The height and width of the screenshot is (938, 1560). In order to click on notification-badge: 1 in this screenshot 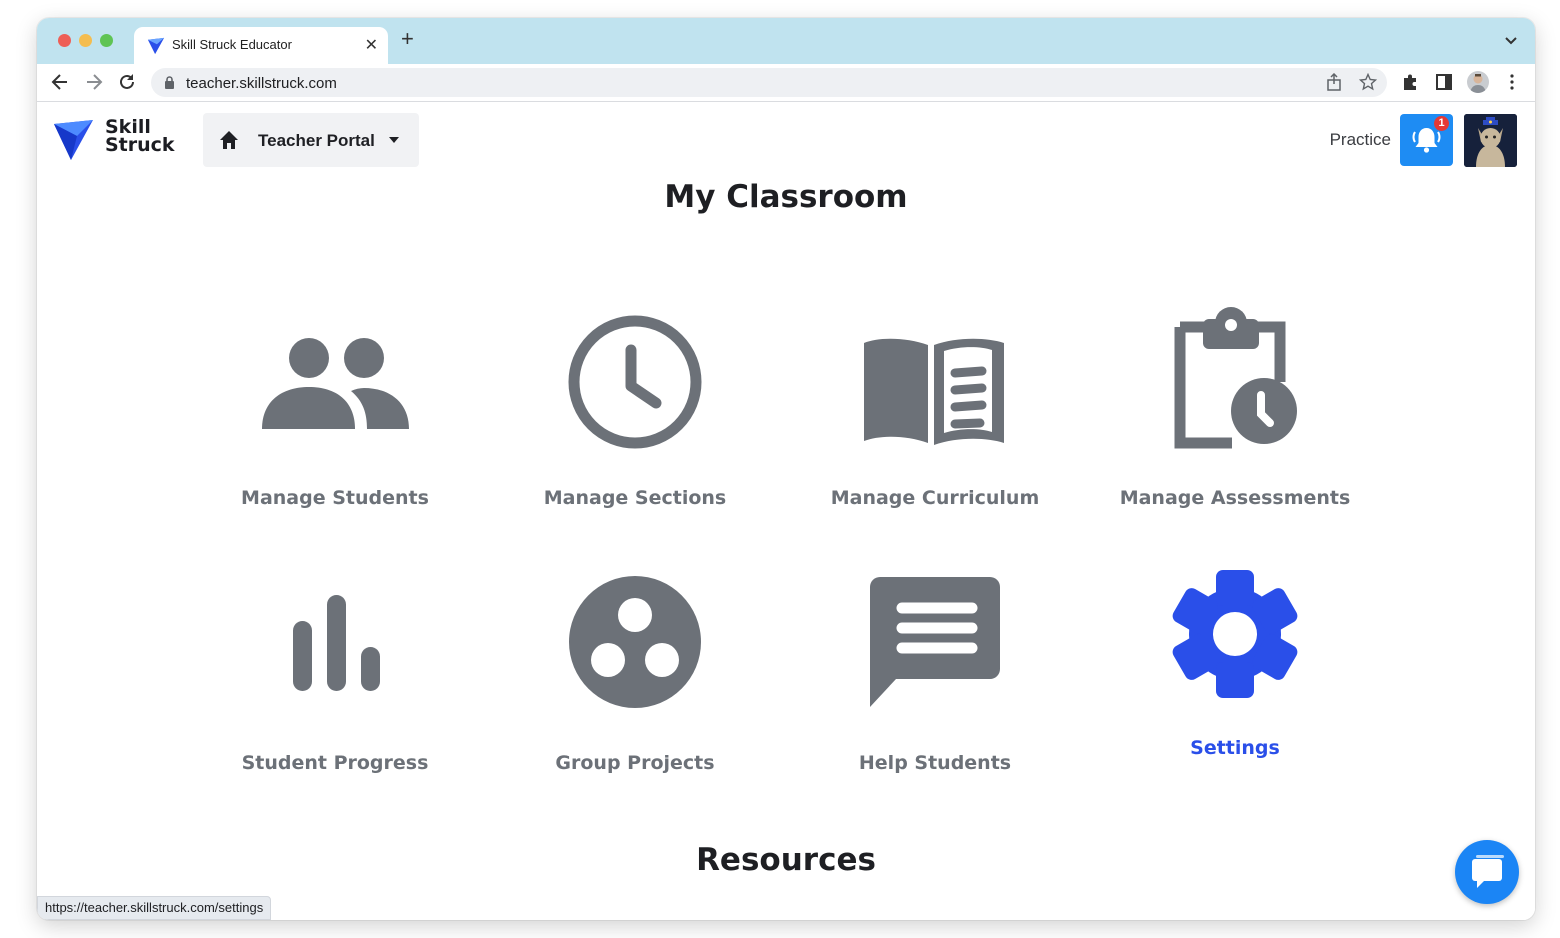, I will do `click(1441, 123)`.